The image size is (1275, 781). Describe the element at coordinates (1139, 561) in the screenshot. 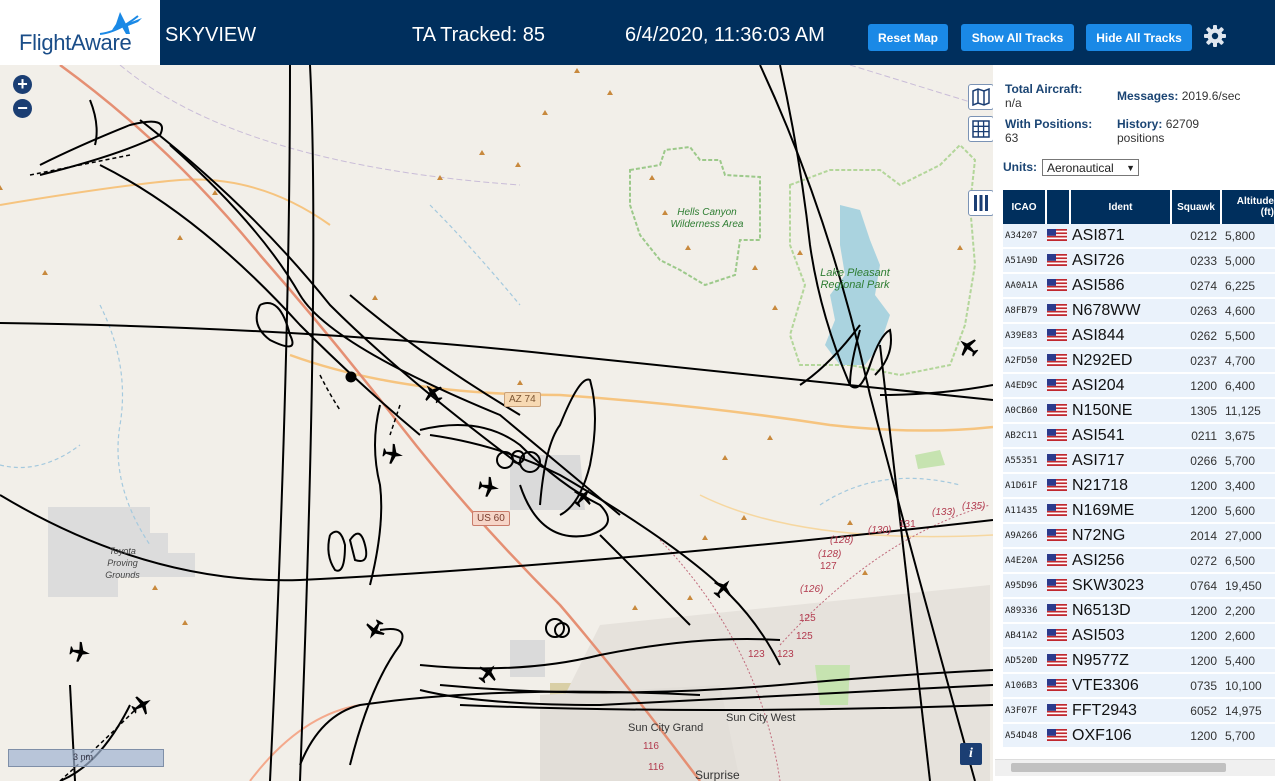

I see `table-row: A4E20A ASI256 0272 6,500` at that location.